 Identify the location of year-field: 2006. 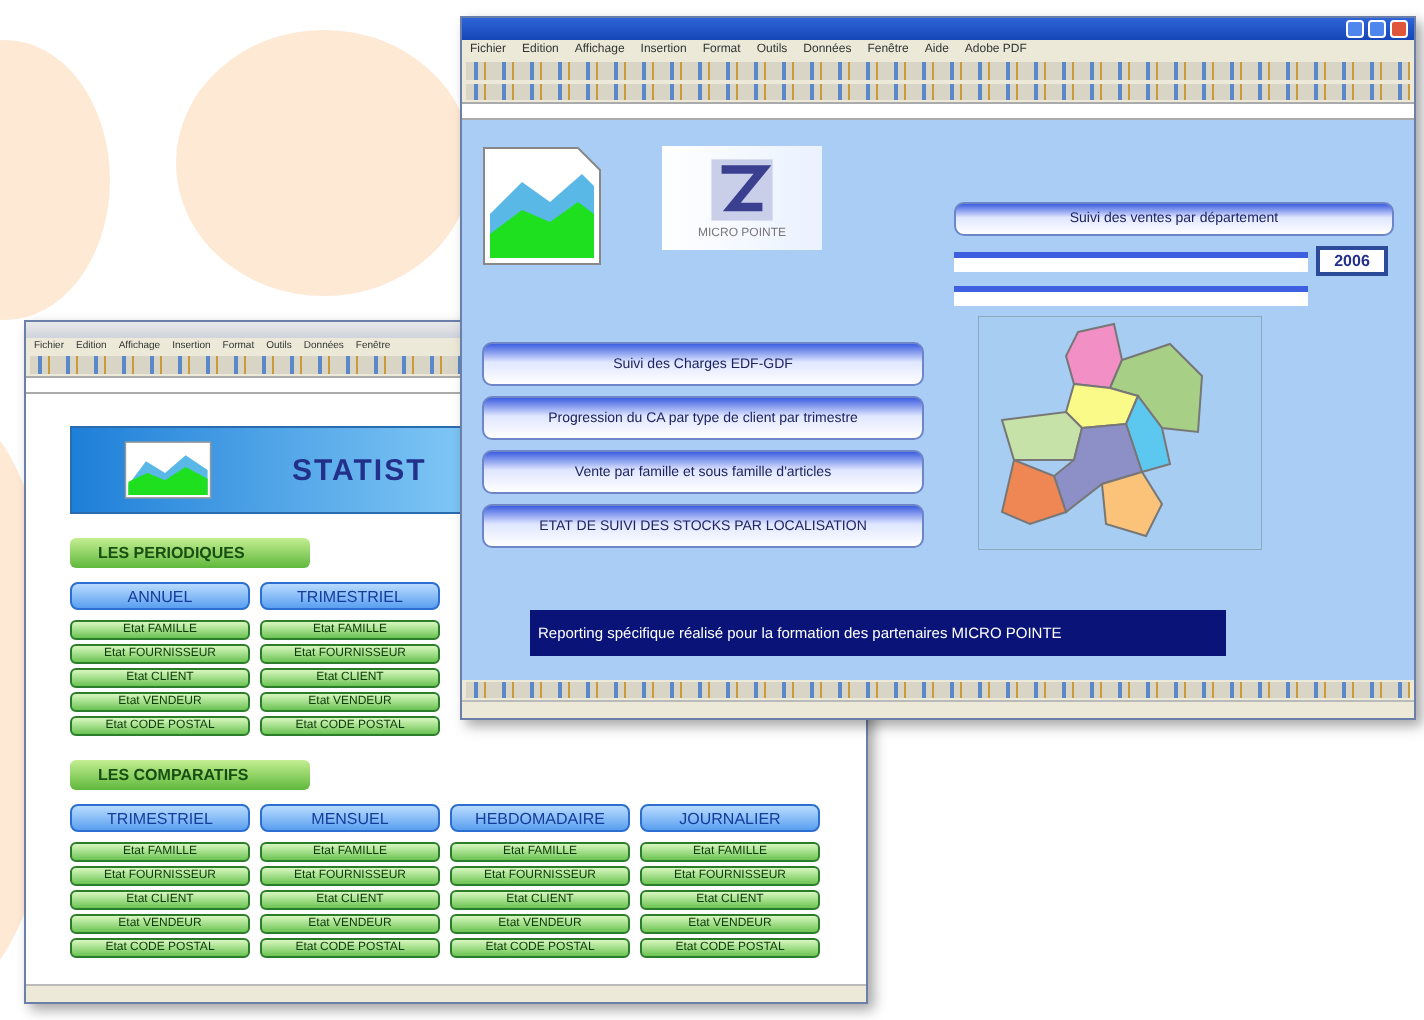
(1352, 261).